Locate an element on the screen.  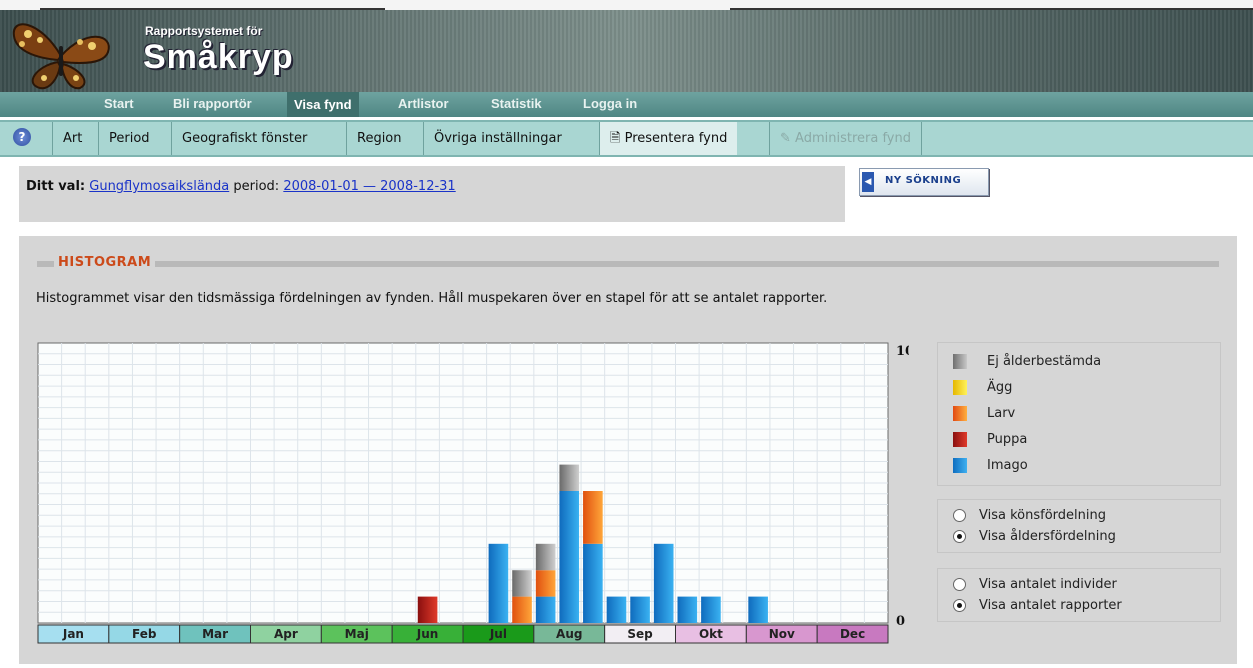
month-label: Dec is located at coordinates (852, 634).